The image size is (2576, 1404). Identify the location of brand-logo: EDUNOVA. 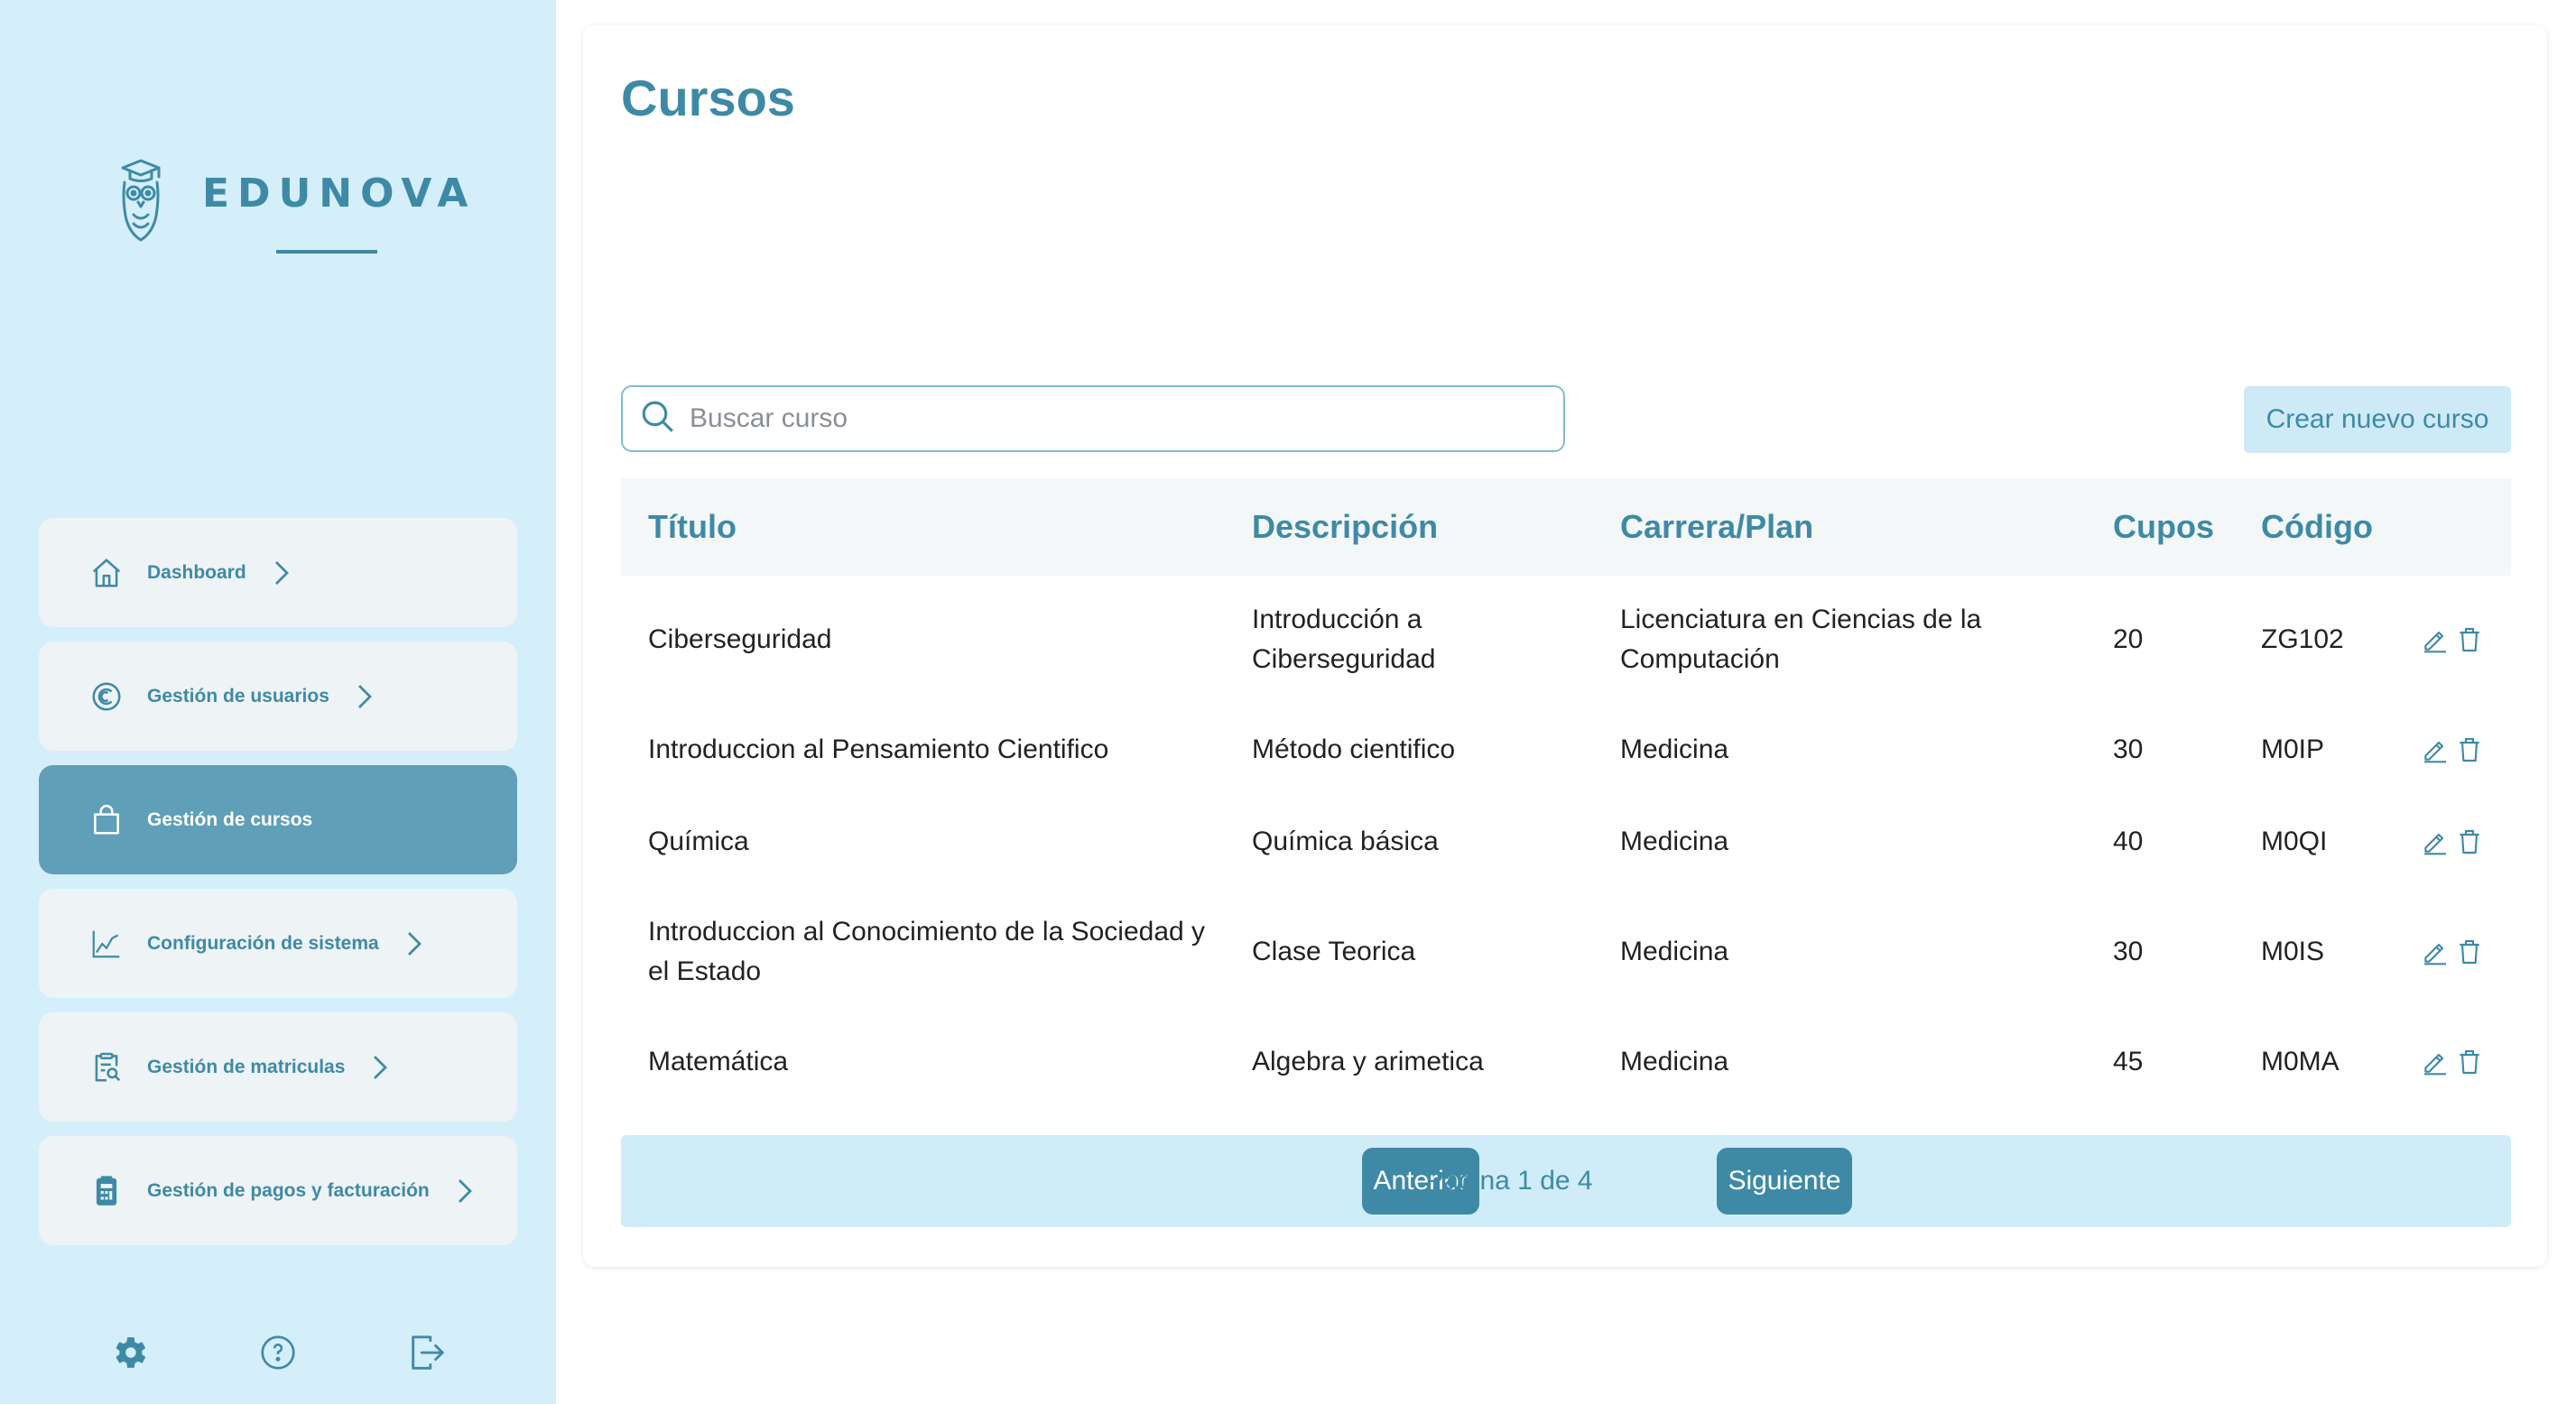
(295, 204).